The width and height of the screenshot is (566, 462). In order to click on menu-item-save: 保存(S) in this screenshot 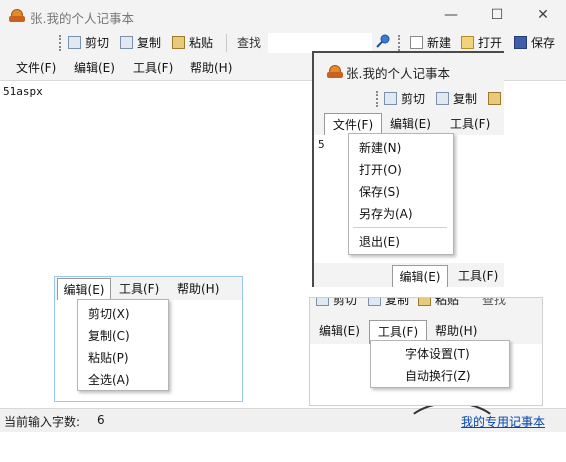, I will do `click(379, 191)`.